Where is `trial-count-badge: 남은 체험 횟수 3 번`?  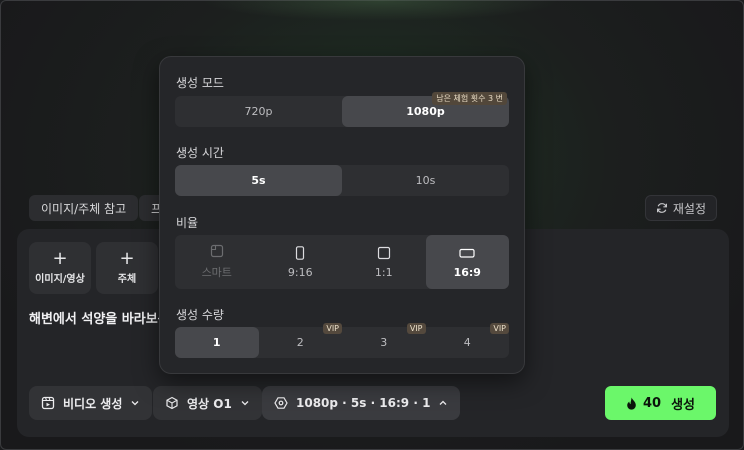 trial-count-badge: 남은 체험 횟수 3 번 is located at coordinates (469, 98).